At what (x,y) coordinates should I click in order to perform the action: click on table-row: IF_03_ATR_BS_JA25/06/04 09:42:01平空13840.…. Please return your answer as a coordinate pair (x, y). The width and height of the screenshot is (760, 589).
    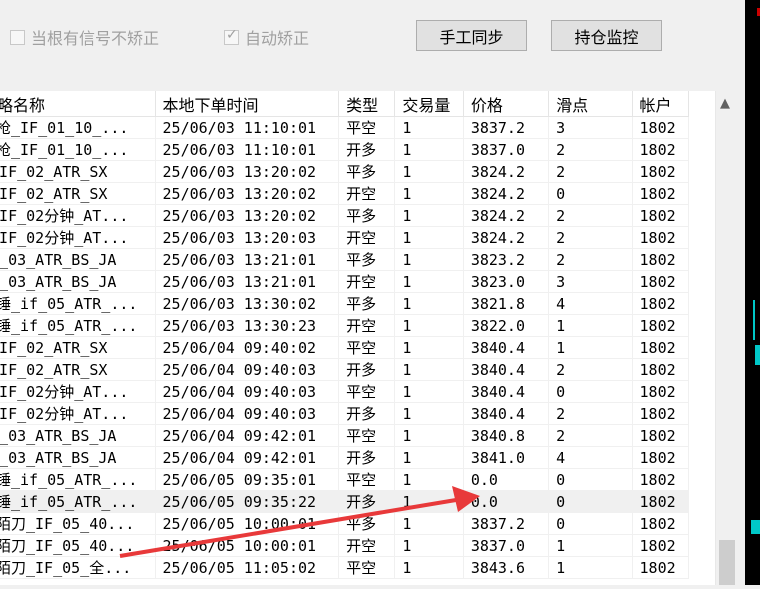
    Looking at the image, I should click on (345, 435).